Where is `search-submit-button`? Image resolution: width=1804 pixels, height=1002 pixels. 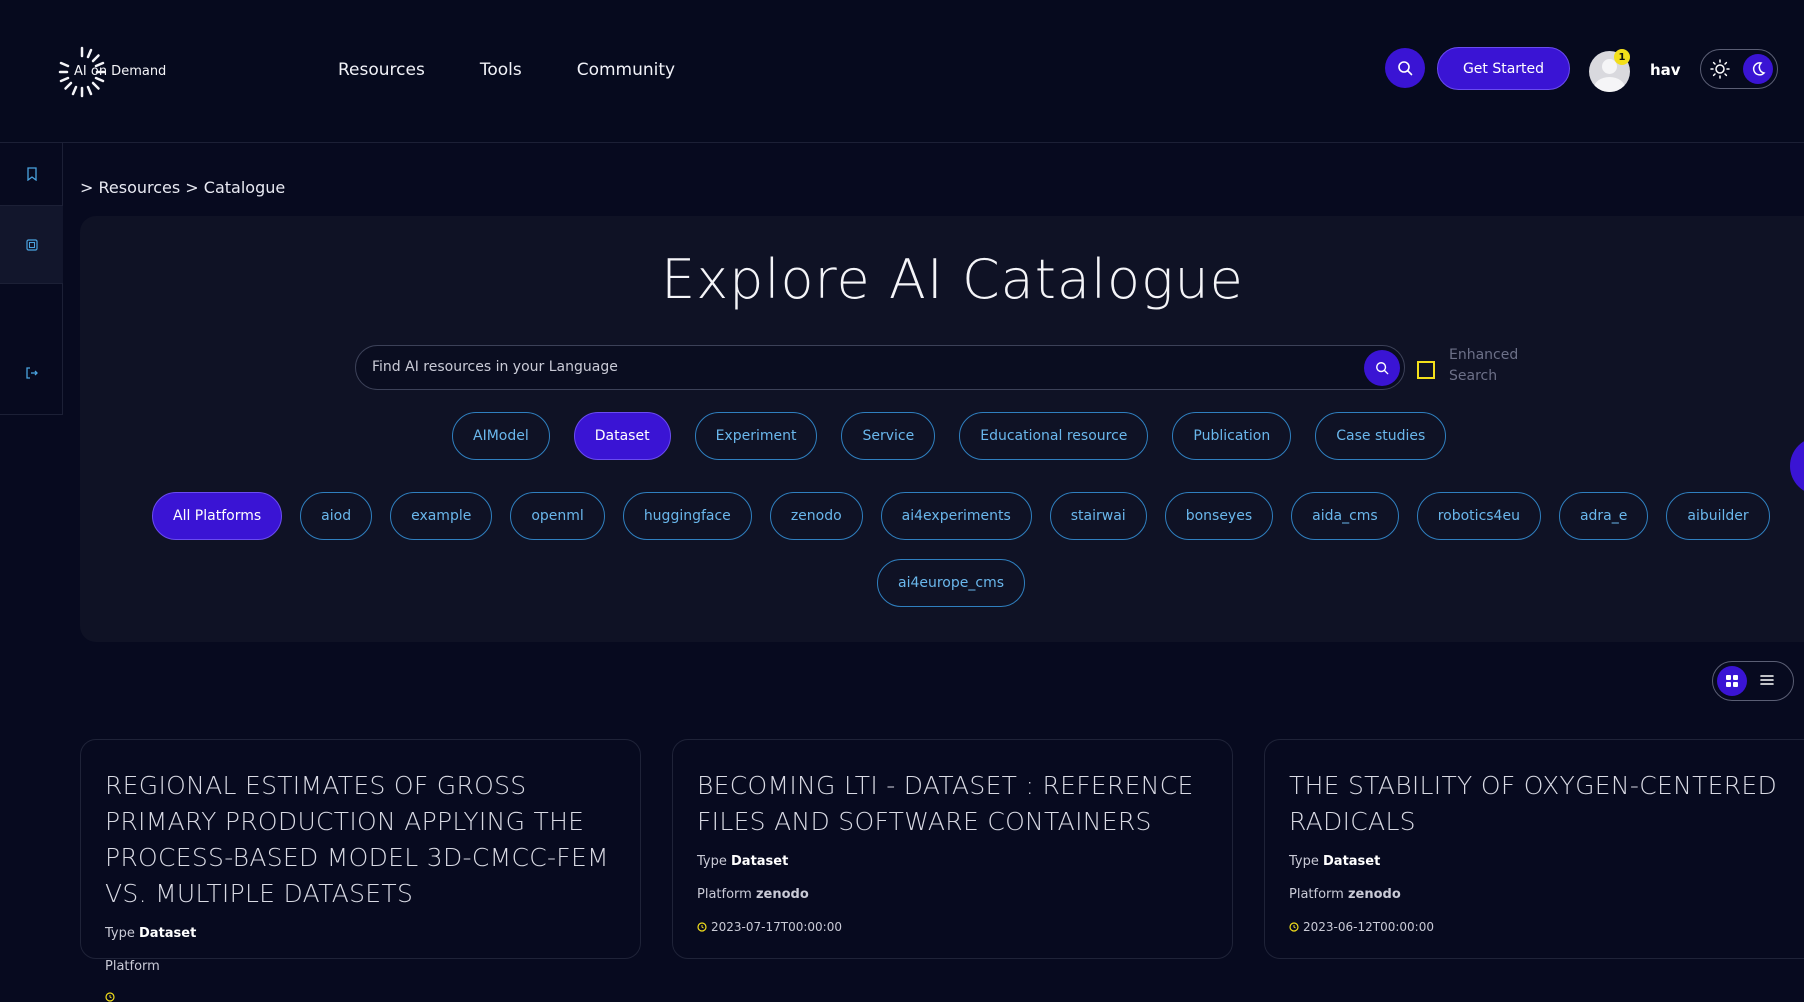
search-submit-button is located at coordinates (1382, 368).